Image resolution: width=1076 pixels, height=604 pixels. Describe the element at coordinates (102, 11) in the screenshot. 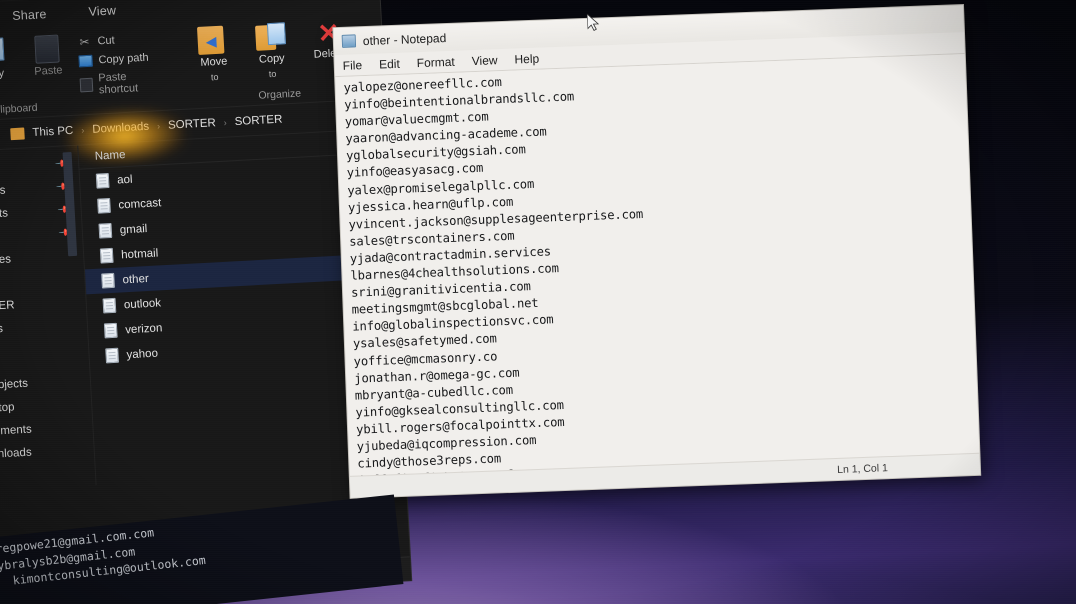

I see `tab-view: View` at that location.